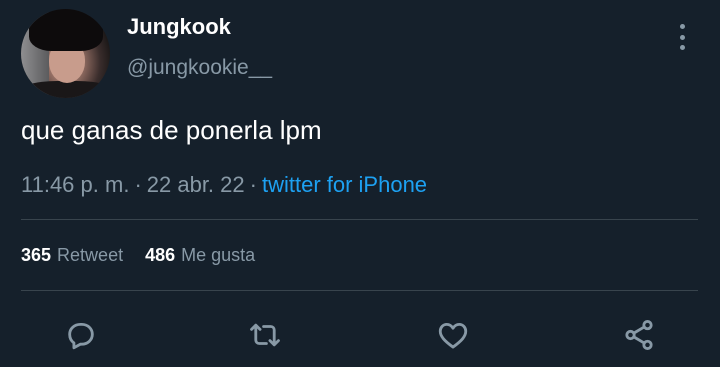 The height and width of the screenshot is (367, 720). Describe the element at coordinates (171, 130) in the screenshot. I see `tweet-text: que ganas de ponerla lpm` at that location.